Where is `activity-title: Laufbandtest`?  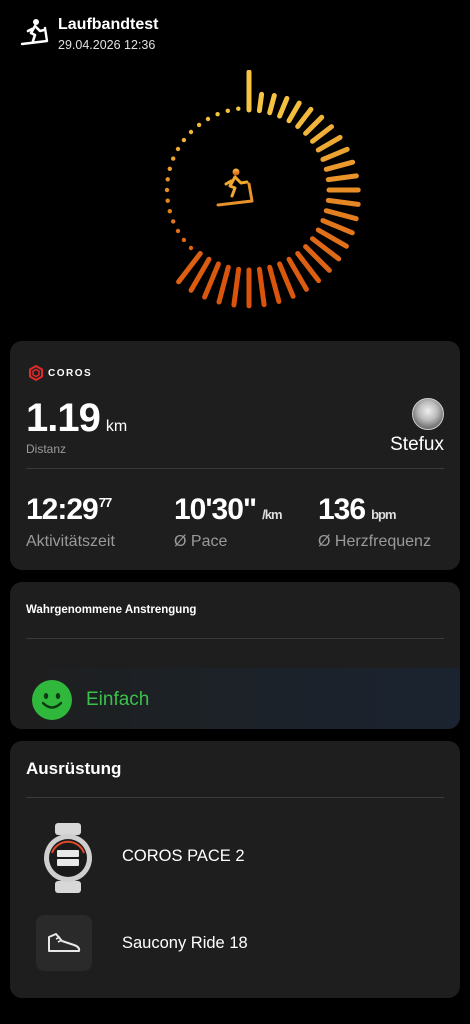
activity-title: Laufbandtest is located at coordinates (108, 24).